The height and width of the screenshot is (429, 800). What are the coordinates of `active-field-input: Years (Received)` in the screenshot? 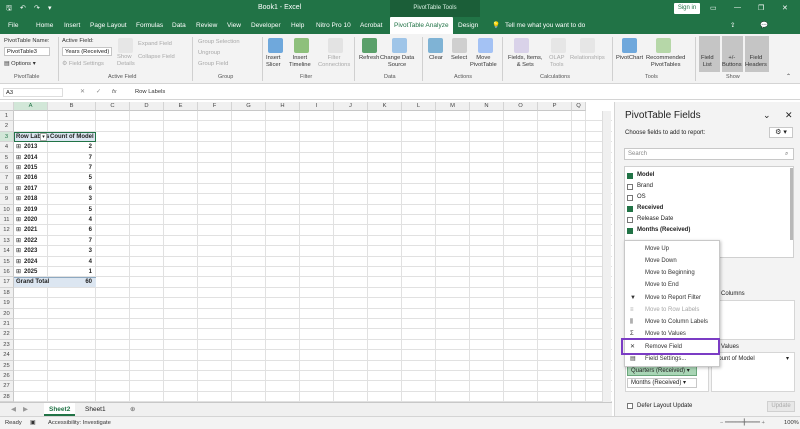 It's located at (87, 51).